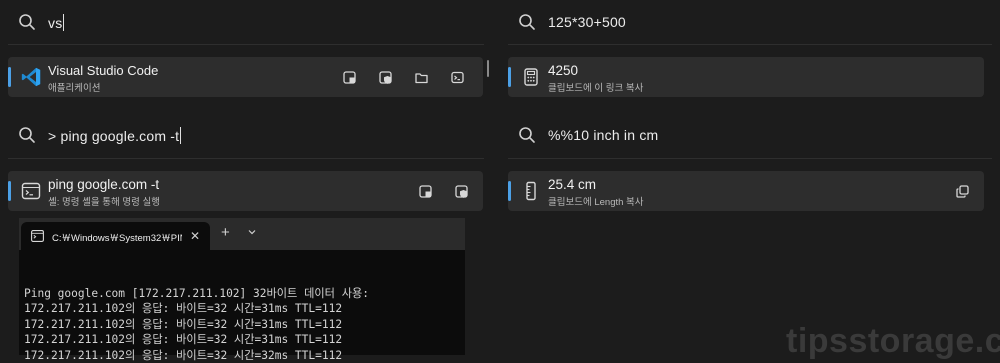  What do you see at coordinates (103, 70) in the screenshot?
I see `result-title: Visual Studio Code` at bounding box center [103, 70].